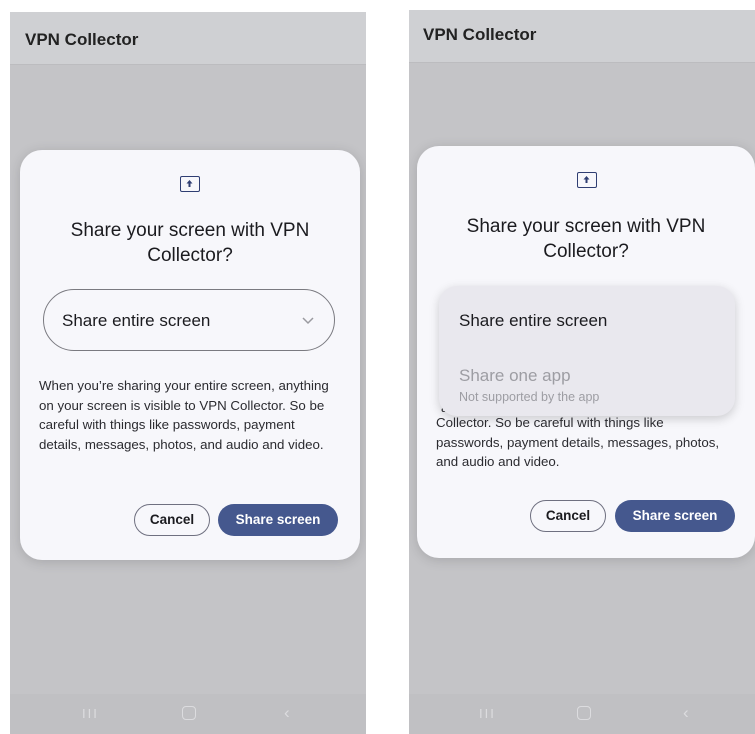 The height and width of the screenshot is (734, 755). What do you see at coordinates (515, 375) in the screenshot?
I see `menu-item-one-app: Share one app` at bounding box center [515, 375].